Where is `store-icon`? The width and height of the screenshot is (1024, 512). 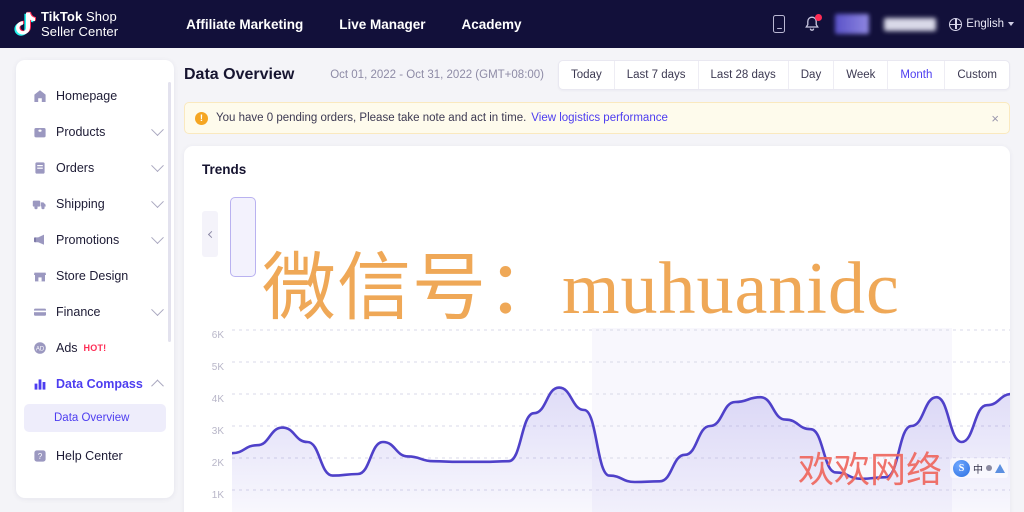 store-icon is located at coordinates (39, 276).